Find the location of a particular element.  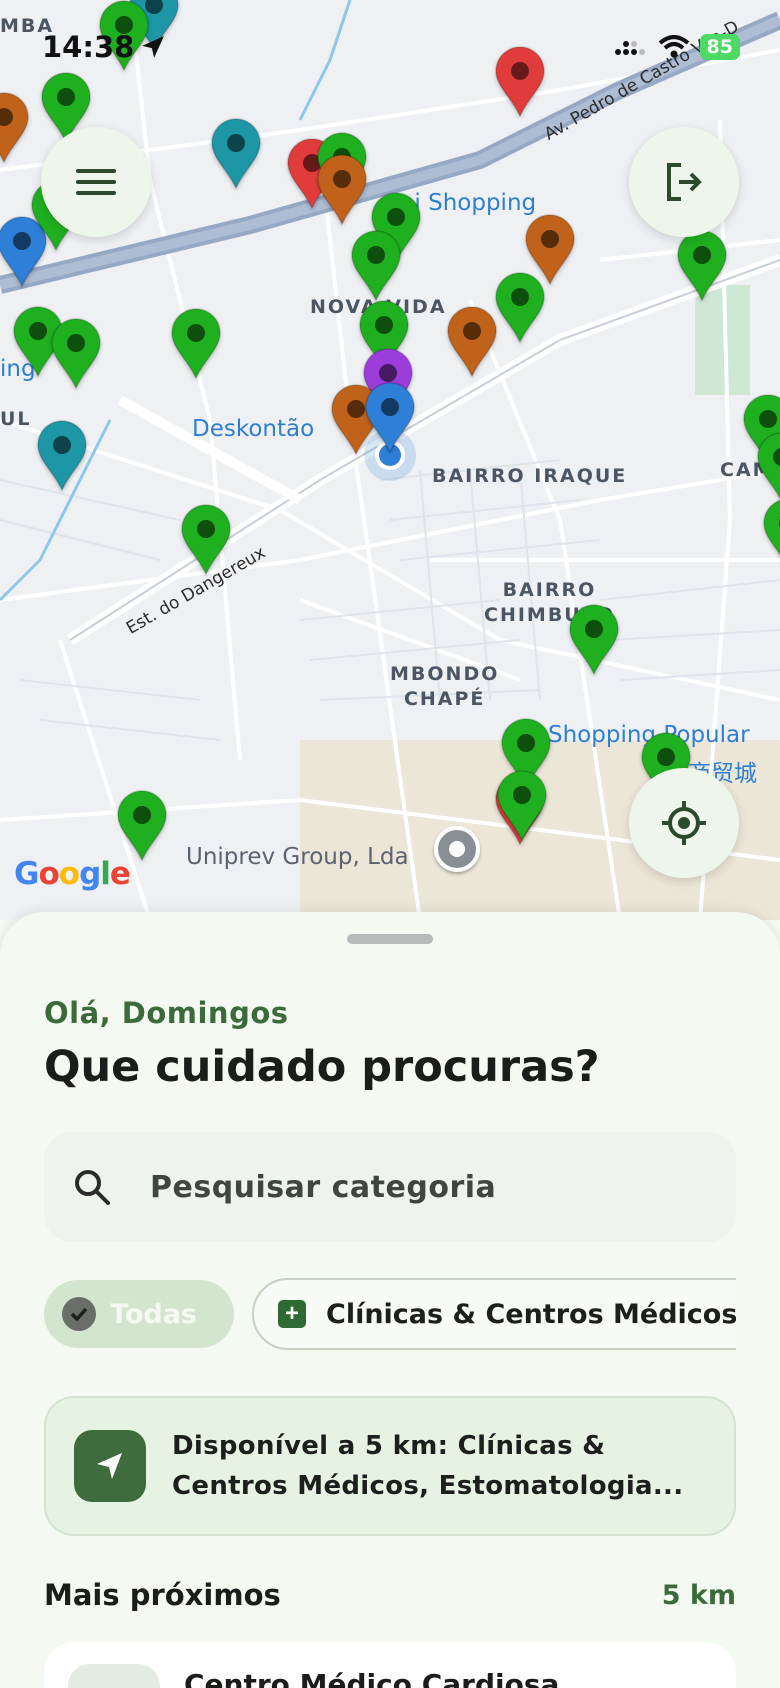

search-icon is located at coordinates (92, 1187).